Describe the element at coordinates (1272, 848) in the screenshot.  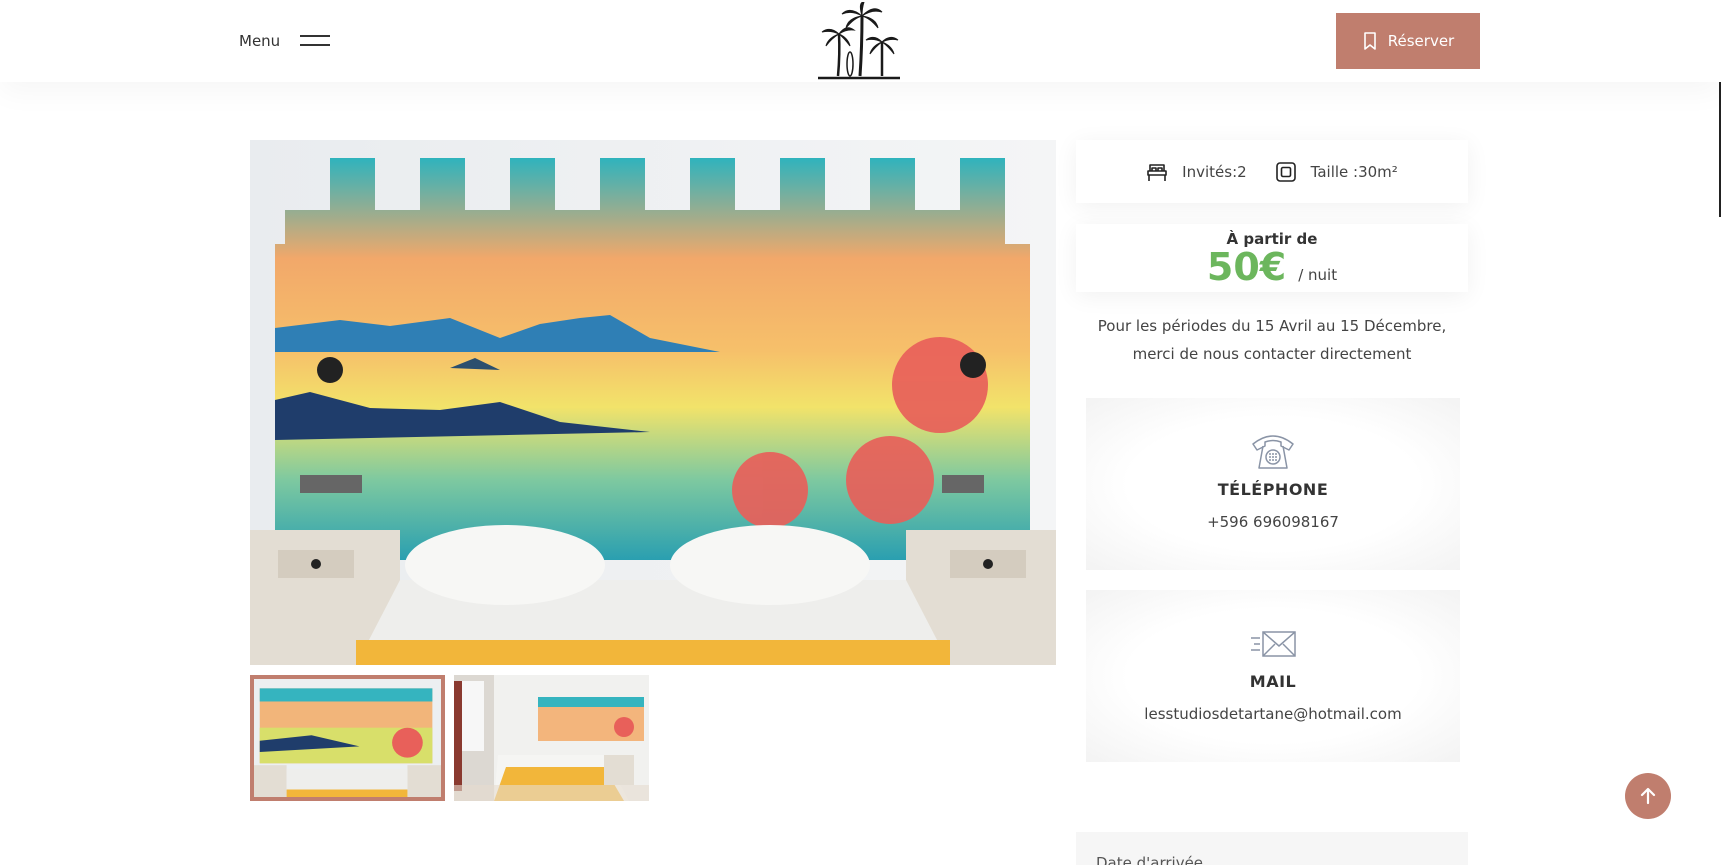
I see `arrival-date-field: Date d'arrivée` at that location.